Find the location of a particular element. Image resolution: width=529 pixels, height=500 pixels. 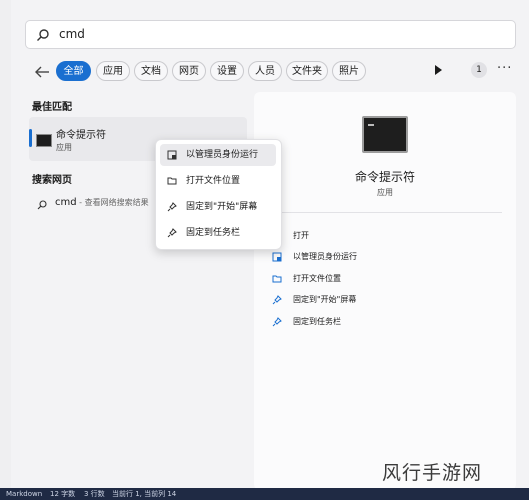

menu-item-label: 固定到任务栏 is located at coordinates (213, 233).